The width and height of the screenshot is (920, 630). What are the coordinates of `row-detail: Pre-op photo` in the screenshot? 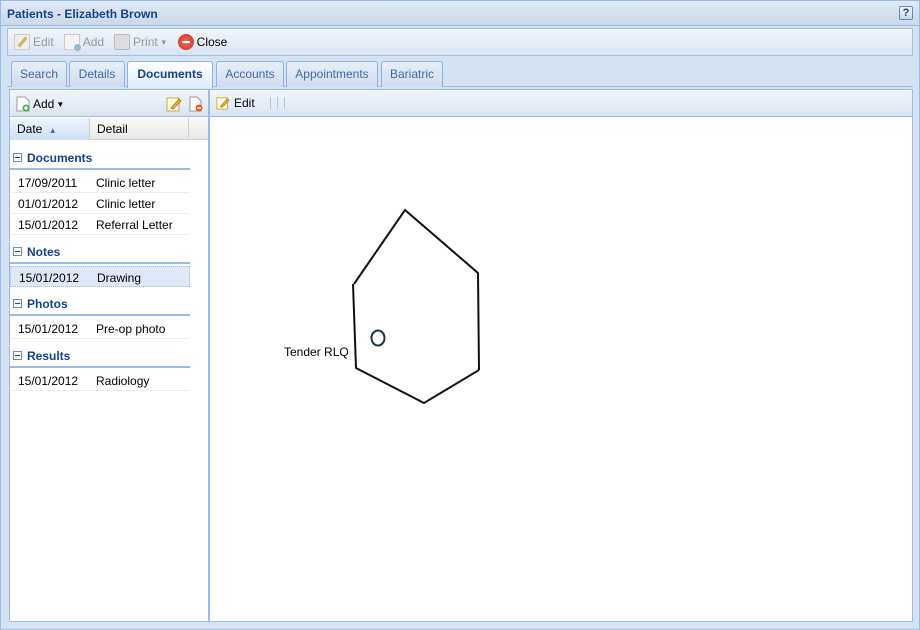 It's located at (131, 329).